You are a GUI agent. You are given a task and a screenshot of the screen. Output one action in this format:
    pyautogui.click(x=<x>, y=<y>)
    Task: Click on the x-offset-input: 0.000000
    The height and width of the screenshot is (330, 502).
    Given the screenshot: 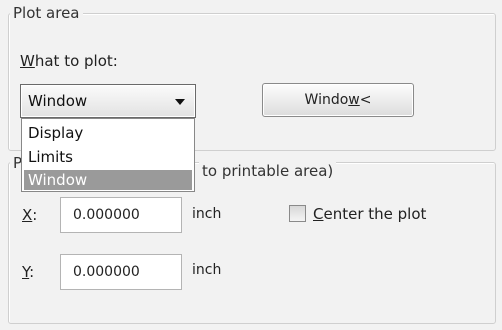 What is the action you would take?
    pyautogui.click(x=121, y=215)
    